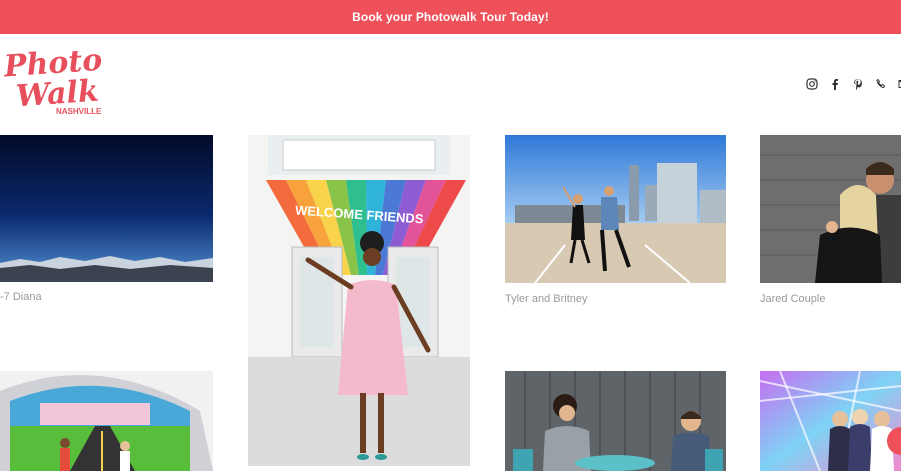 The height and width of the screenshot is (471, 901). I want to click on gallery-photo-mural-road, so click(106, 421).